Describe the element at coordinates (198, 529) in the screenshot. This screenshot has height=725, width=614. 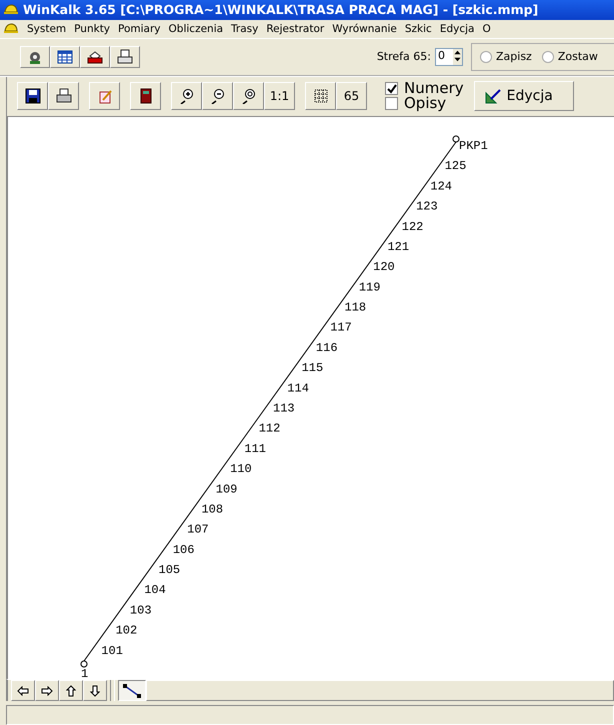
I see `point-label: 107` at that location.